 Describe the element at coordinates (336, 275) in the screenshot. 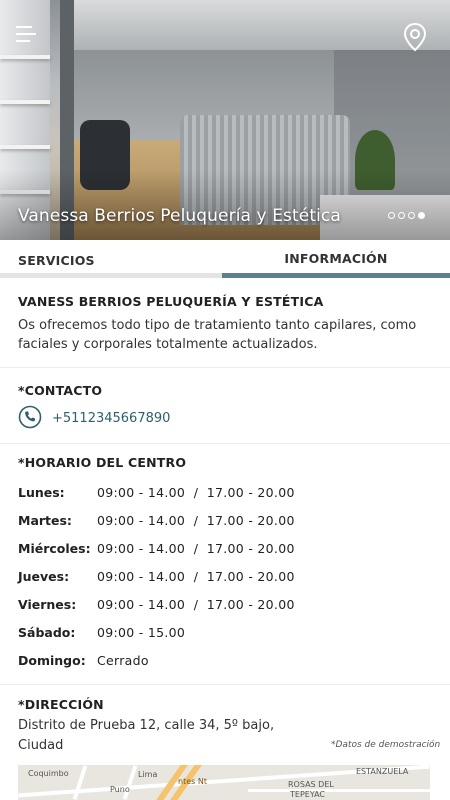

I see `tab-indicator-active` at that location.